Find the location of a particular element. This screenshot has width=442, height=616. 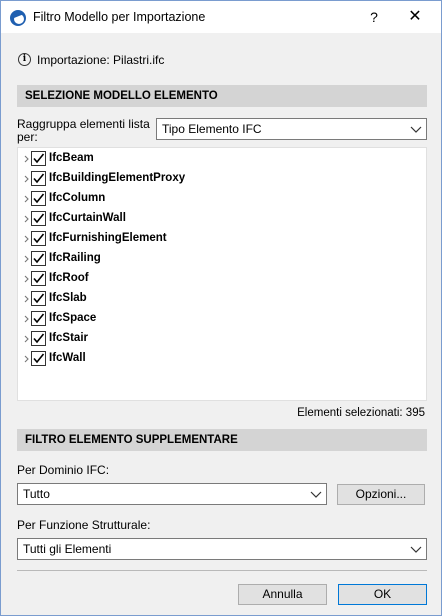

section-header-additional-filter: FILTRO ELEMENTO SUPPLEMENTARE is located at coordinates (222, 440).